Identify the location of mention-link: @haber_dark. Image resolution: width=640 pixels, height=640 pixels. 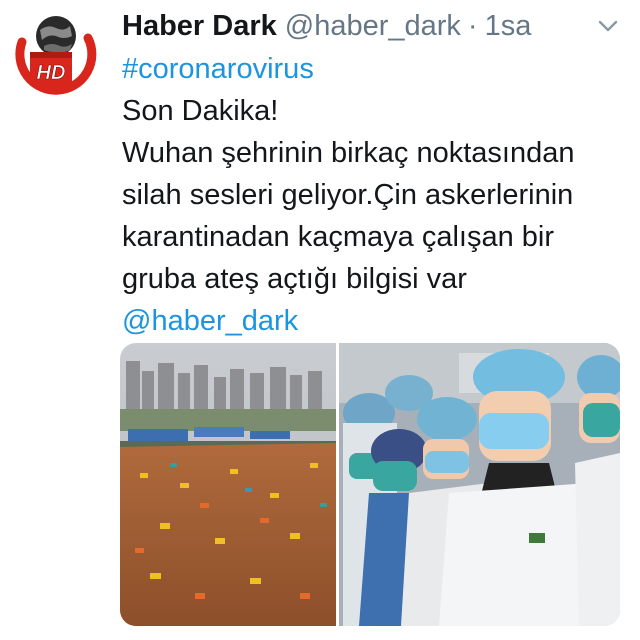
(372, 321).